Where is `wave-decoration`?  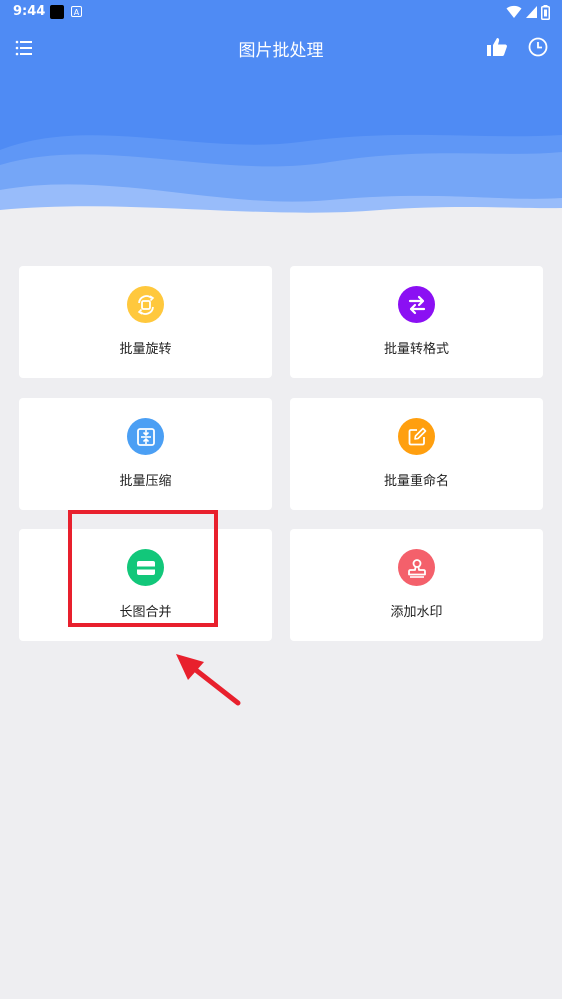 wave-decoration is located at coordinates (281, 178).